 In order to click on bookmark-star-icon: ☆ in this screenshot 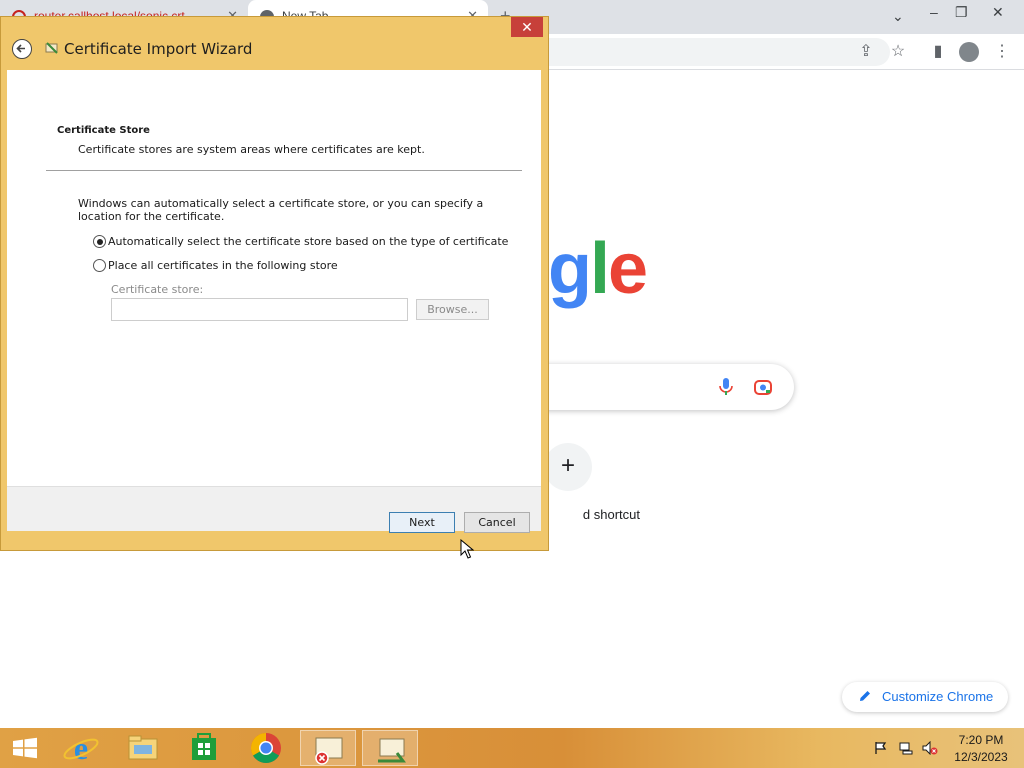, I will do `click(898, 52)`.